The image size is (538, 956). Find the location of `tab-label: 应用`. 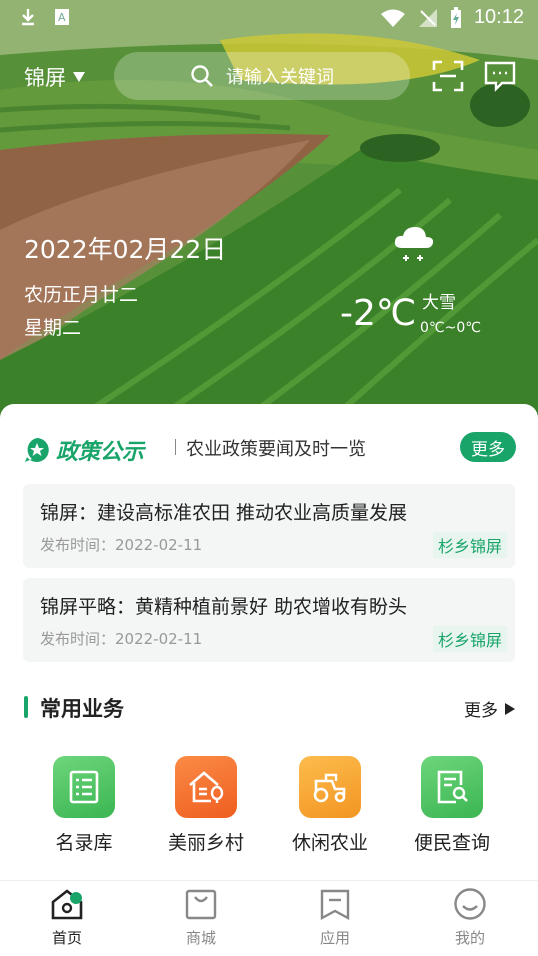

tab-label: 应用 is located at coordinates (334, 938).